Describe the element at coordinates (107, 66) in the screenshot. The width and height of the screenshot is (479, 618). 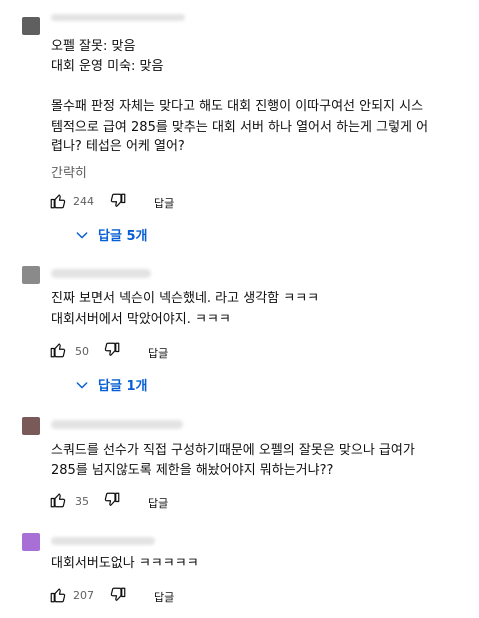
I see `comment-text-line: 대회 운영 미숙: 맞음` at that location.